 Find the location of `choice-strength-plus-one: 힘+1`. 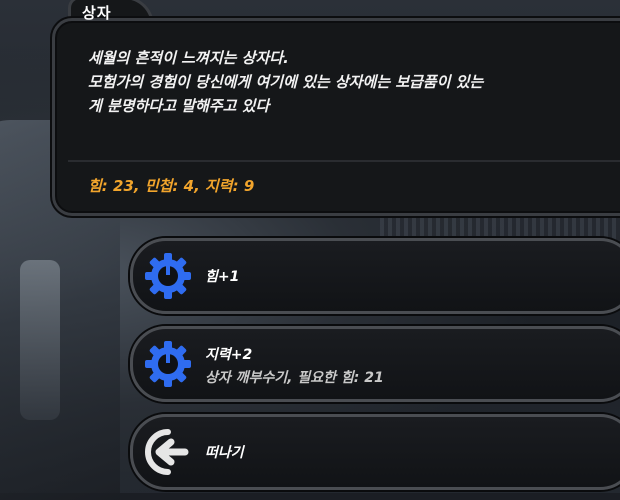

choice-strength-plus-one: 힘+1 is located at coordinates (375, 276).